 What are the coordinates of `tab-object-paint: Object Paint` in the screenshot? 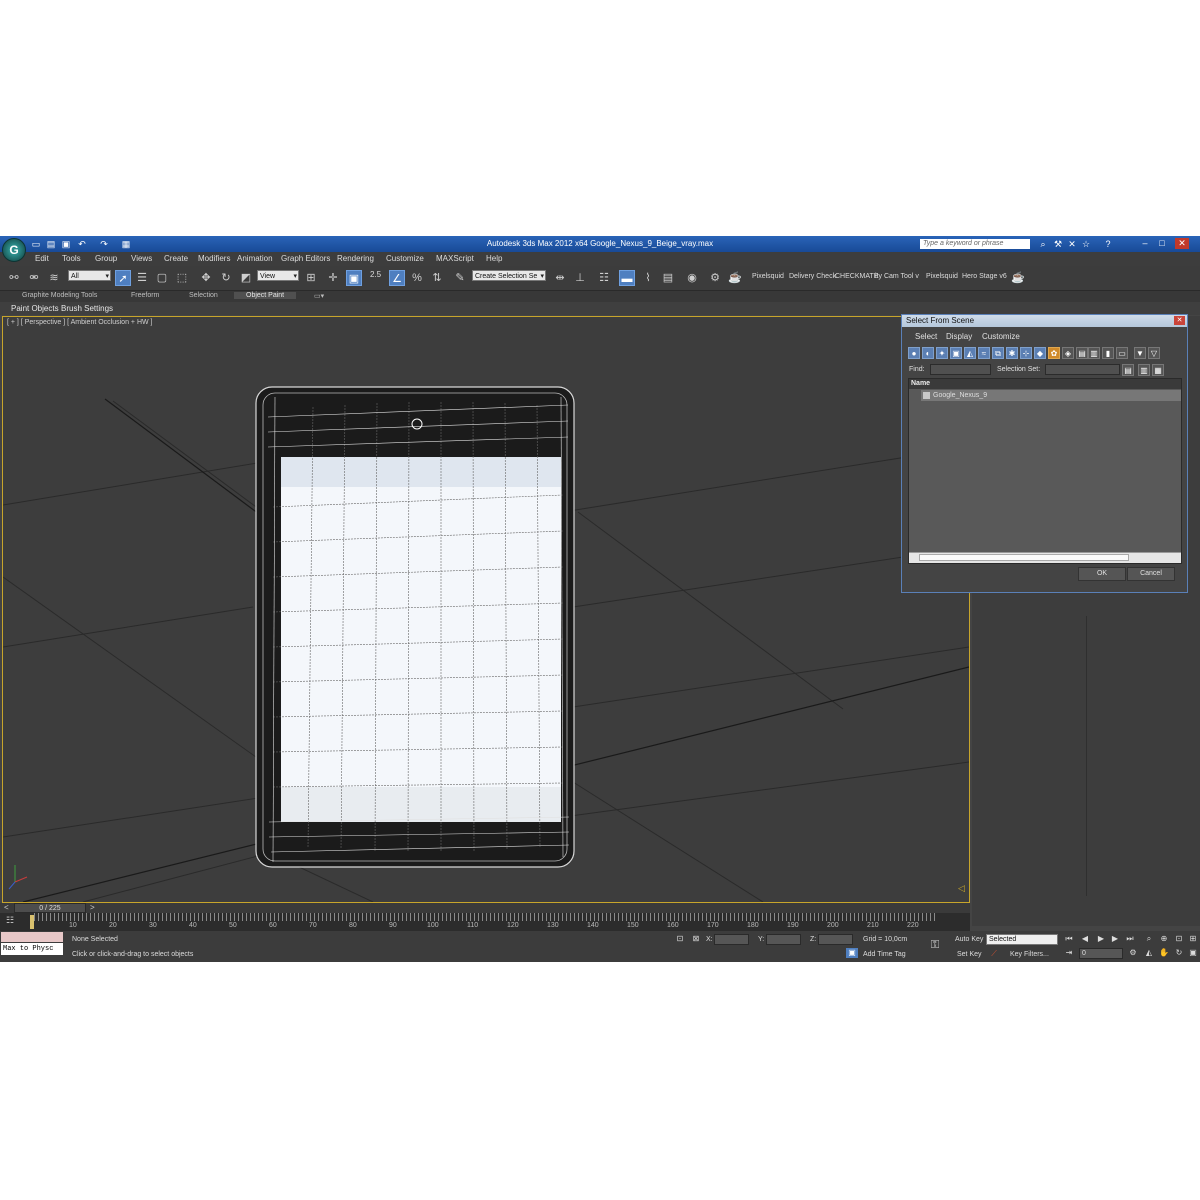 It's located at (265, 295).